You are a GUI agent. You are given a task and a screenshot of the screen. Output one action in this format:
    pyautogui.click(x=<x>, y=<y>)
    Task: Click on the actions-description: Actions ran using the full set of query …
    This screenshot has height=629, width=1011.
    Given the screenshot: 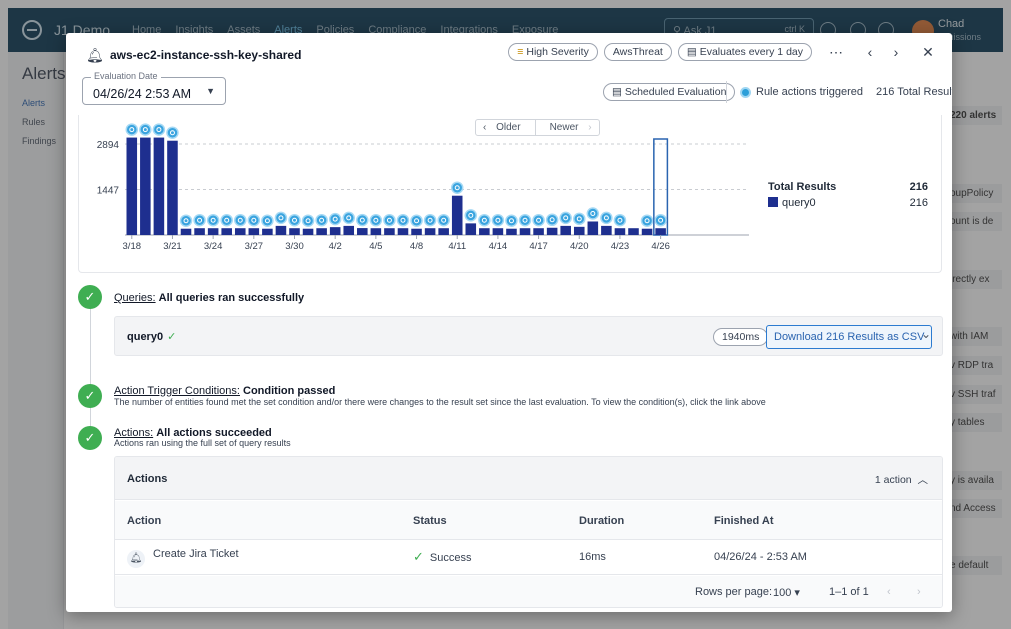 What is the action you would take?
    pyautogui.click(x=202, y=443)
    